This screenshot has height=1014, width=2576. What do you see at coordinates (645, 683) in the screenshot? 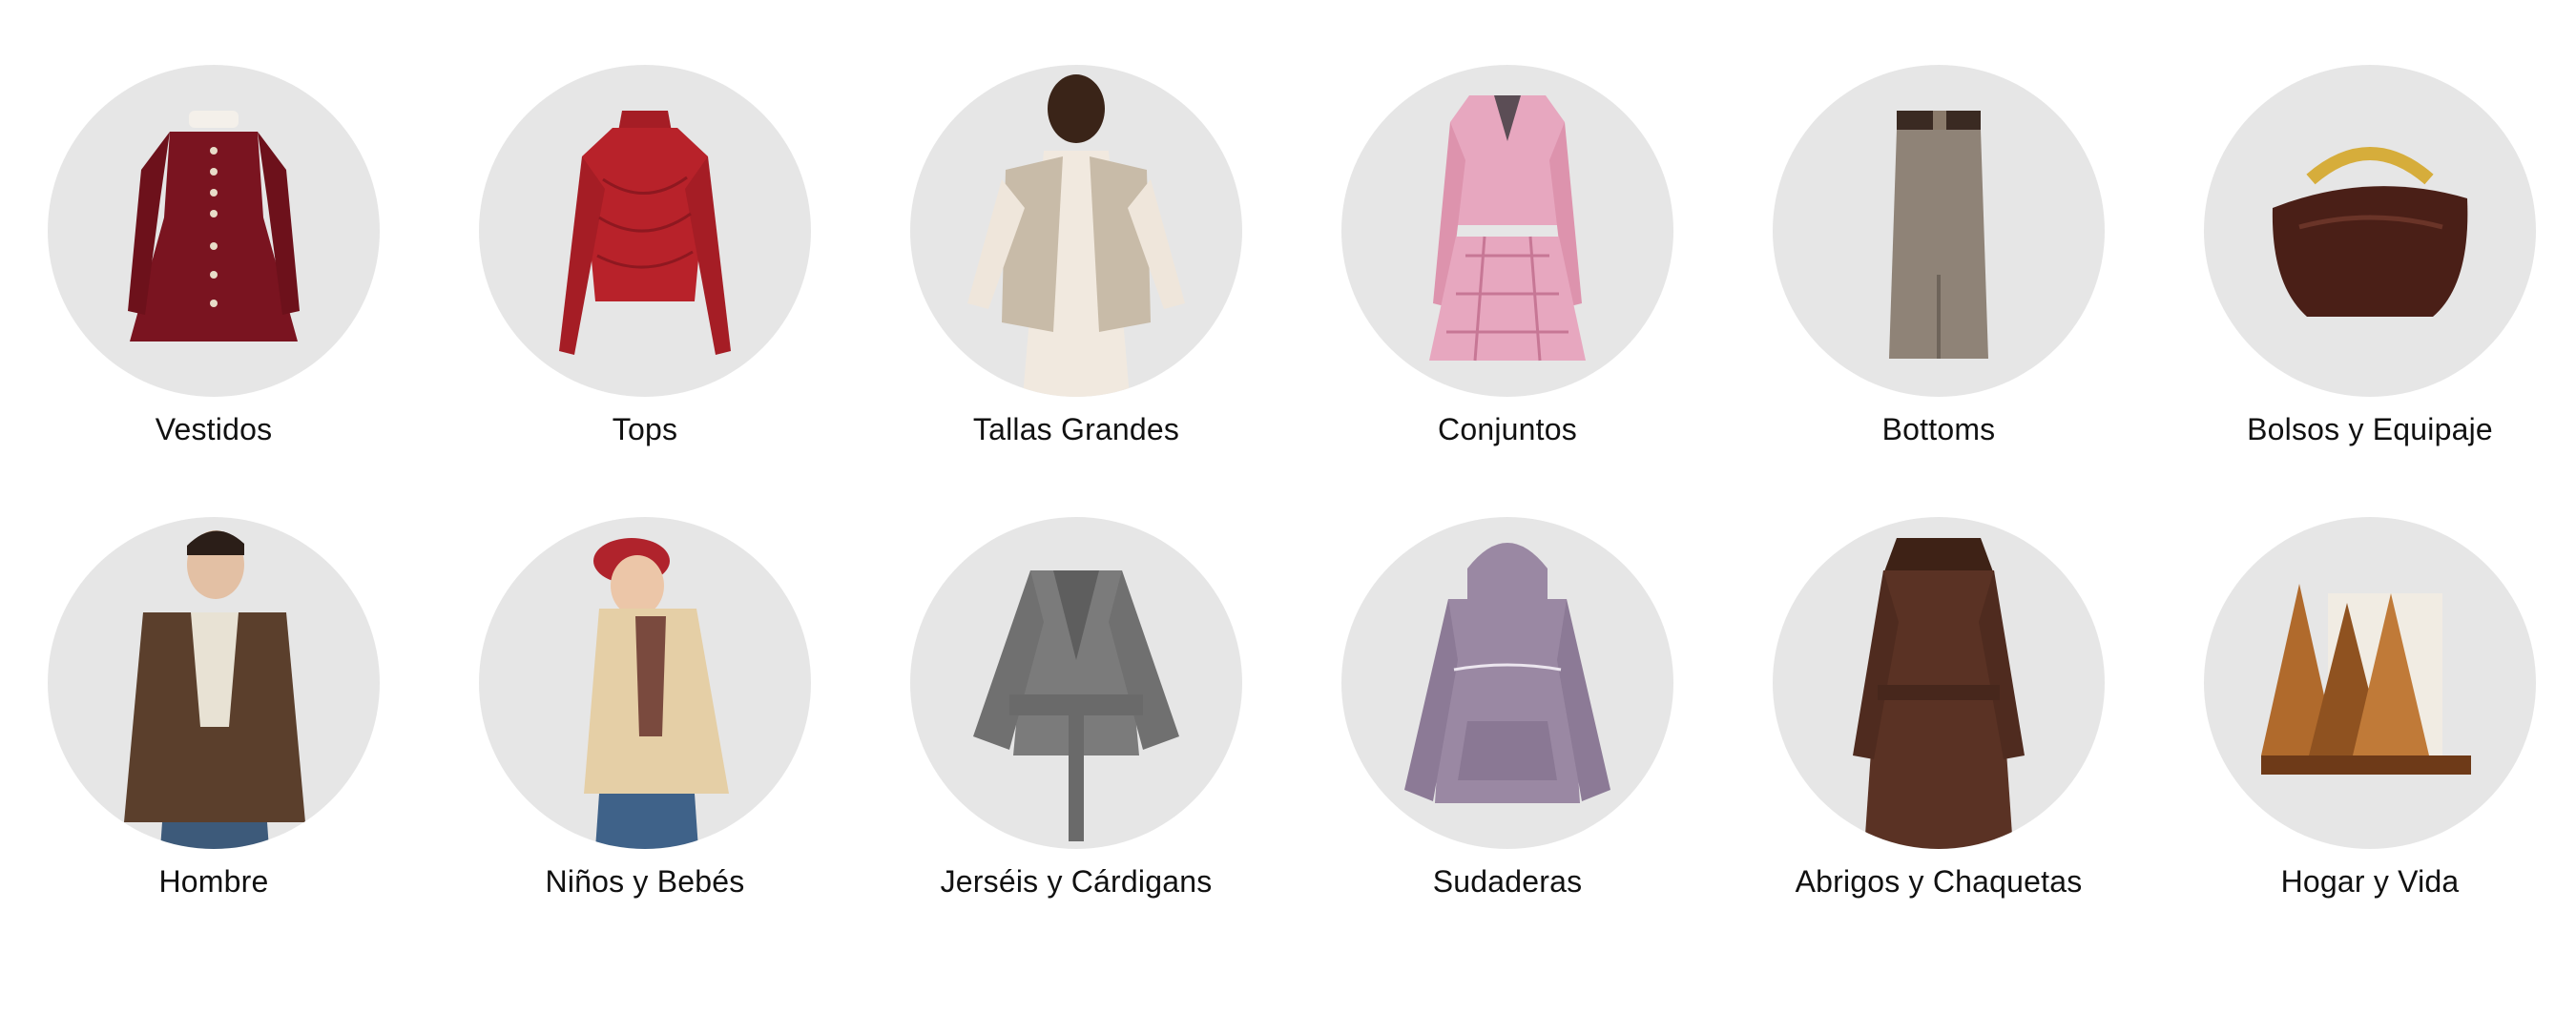
I see `kid-model-icon` at bounding box center [645, 683].